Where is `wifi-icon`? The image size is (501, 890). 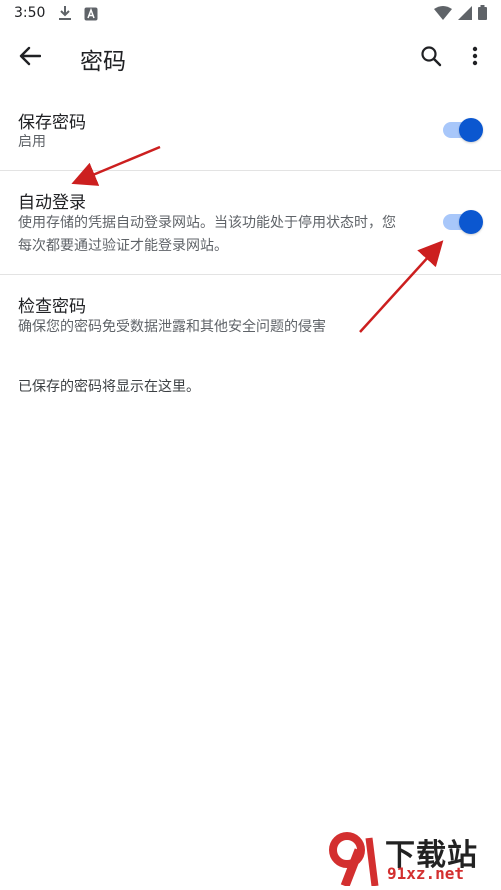
wifi-icon is located at coordinates (443, 14).